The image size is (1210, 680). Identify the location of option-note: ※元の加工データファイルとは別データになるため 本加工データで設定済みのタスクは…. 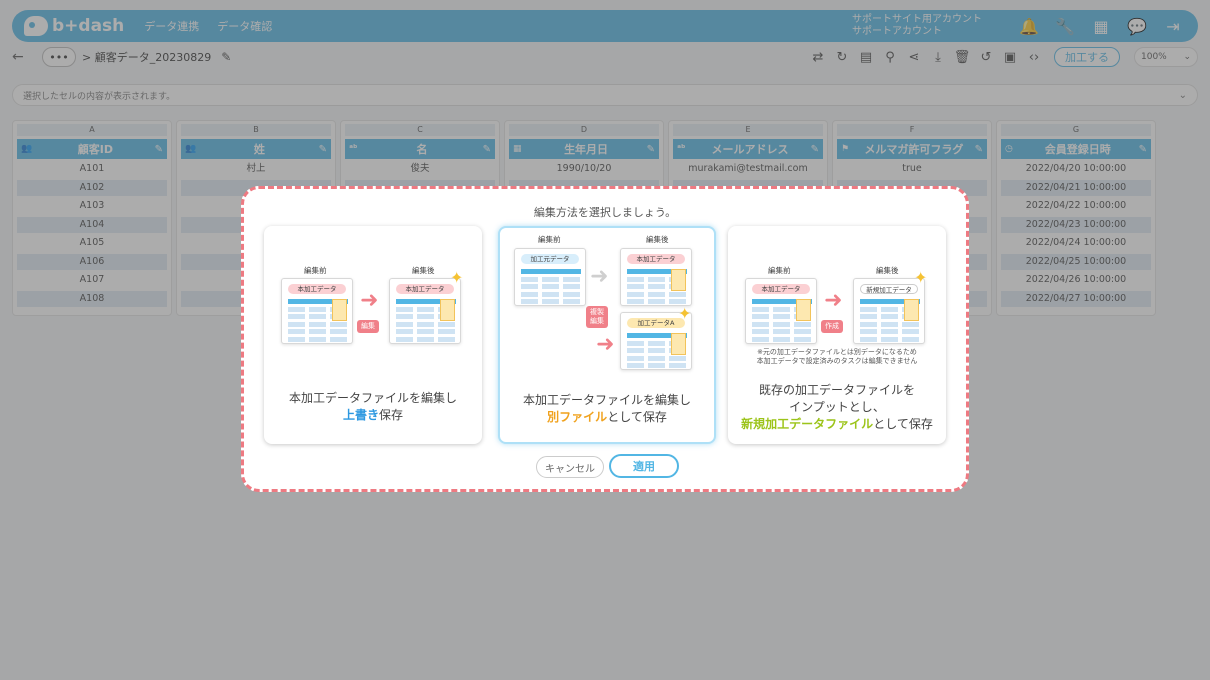
(837, 356).